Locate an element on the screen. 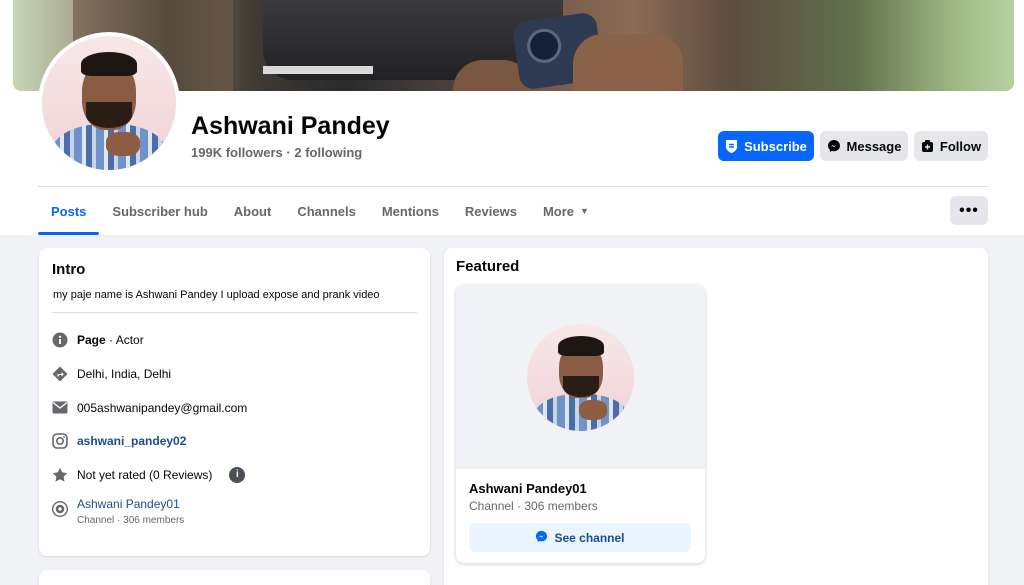  tab-mentions-label: Mentions is located at coordinates (410, 211).